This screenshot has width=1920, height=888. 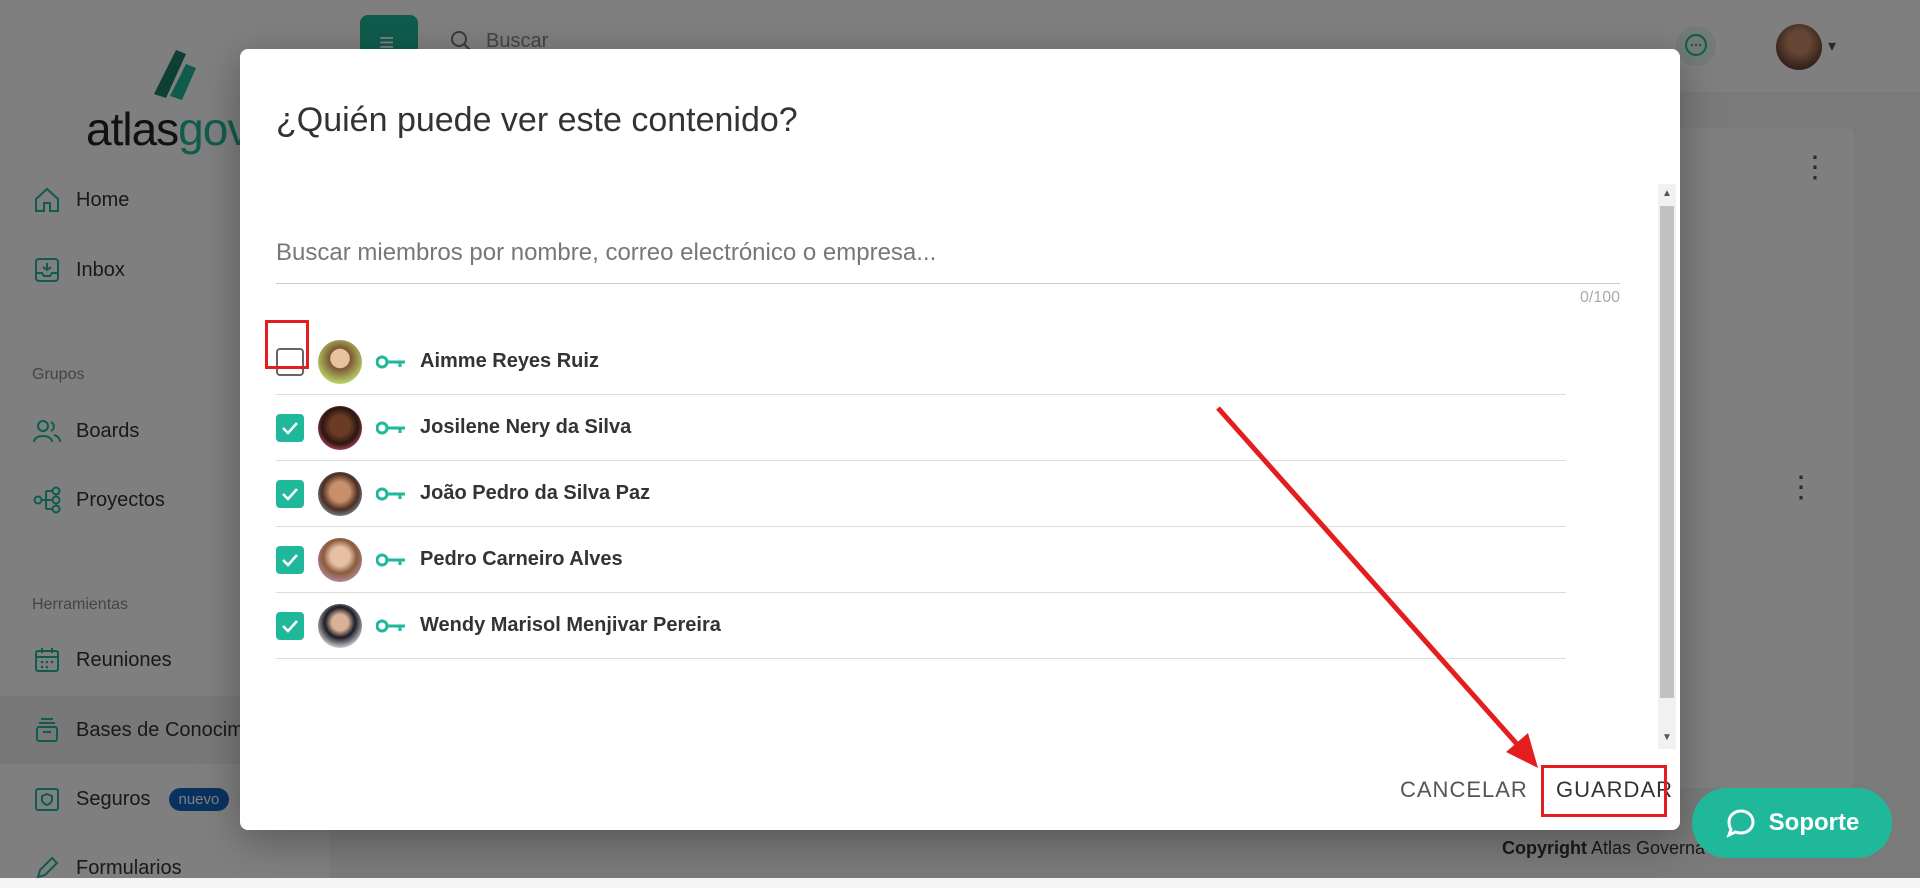 I want to click on chat-bubble-icon, so click(x=1740, y=823).